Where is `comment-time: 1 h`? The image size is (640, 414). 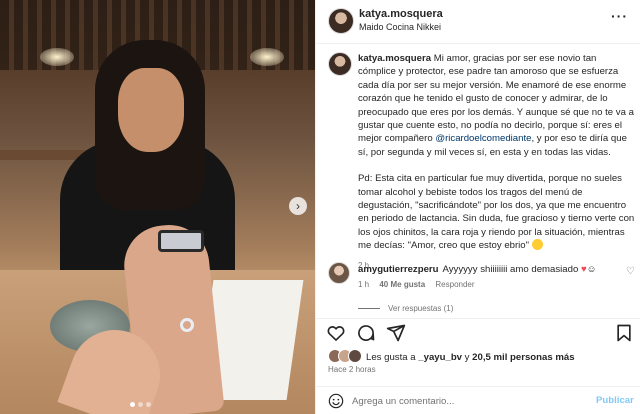 comment-time: 1 h is located at coordinates (364, 284).